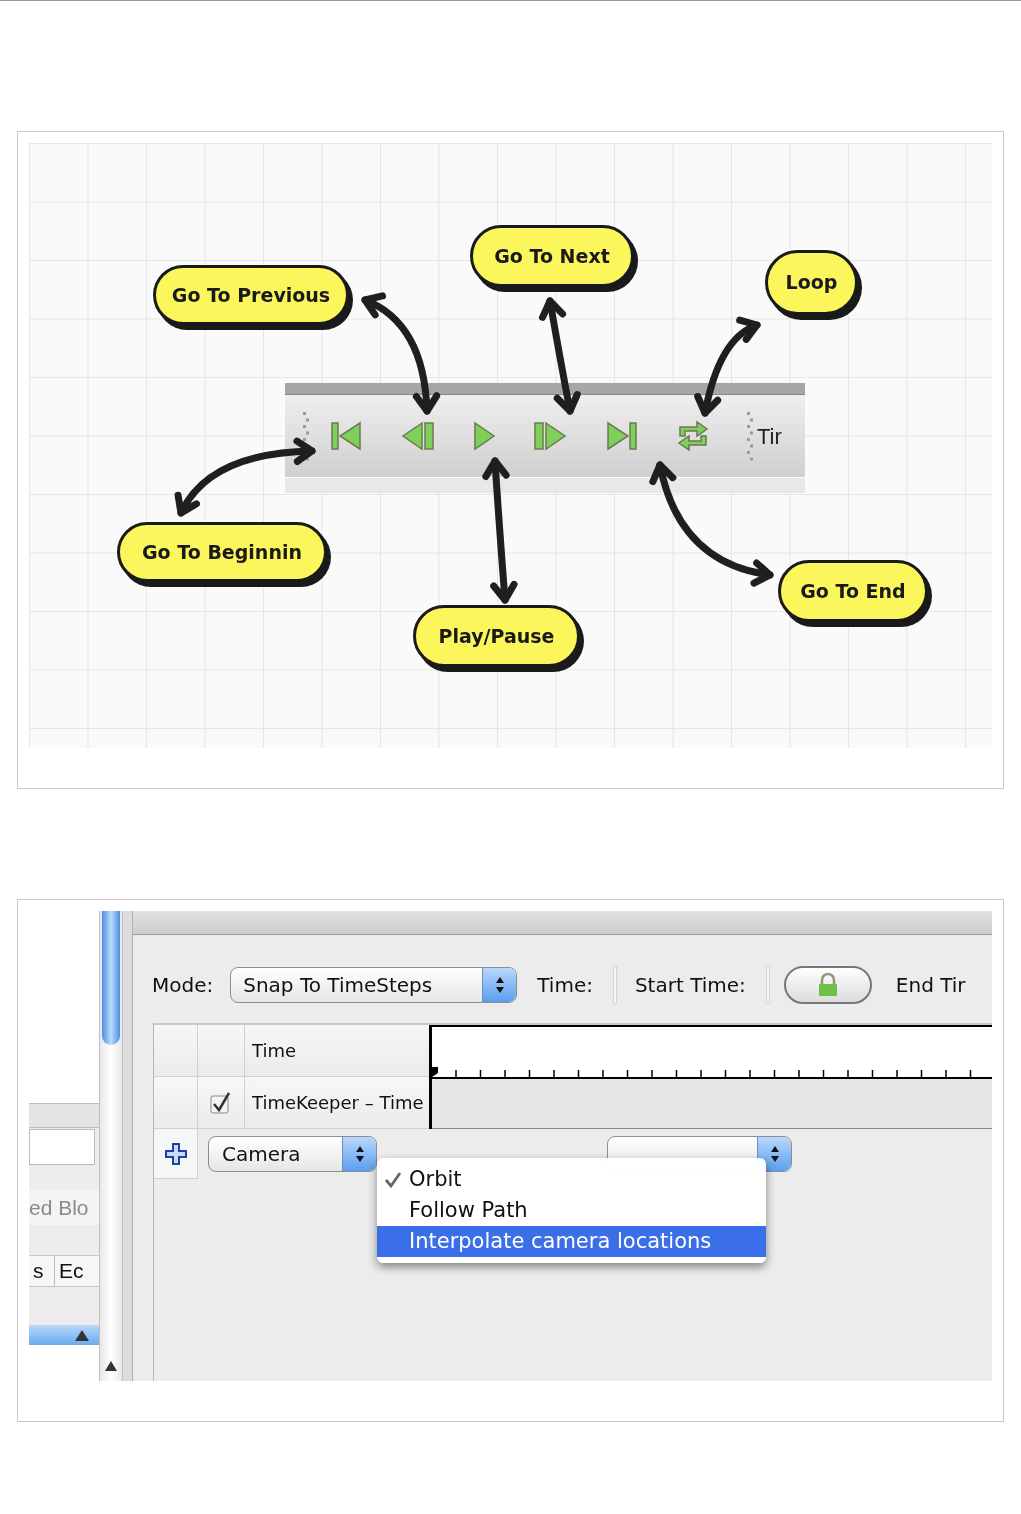 The width and height of the screenshot is (1021, 1514). I want to click on loop-icon, so click(693, 436).